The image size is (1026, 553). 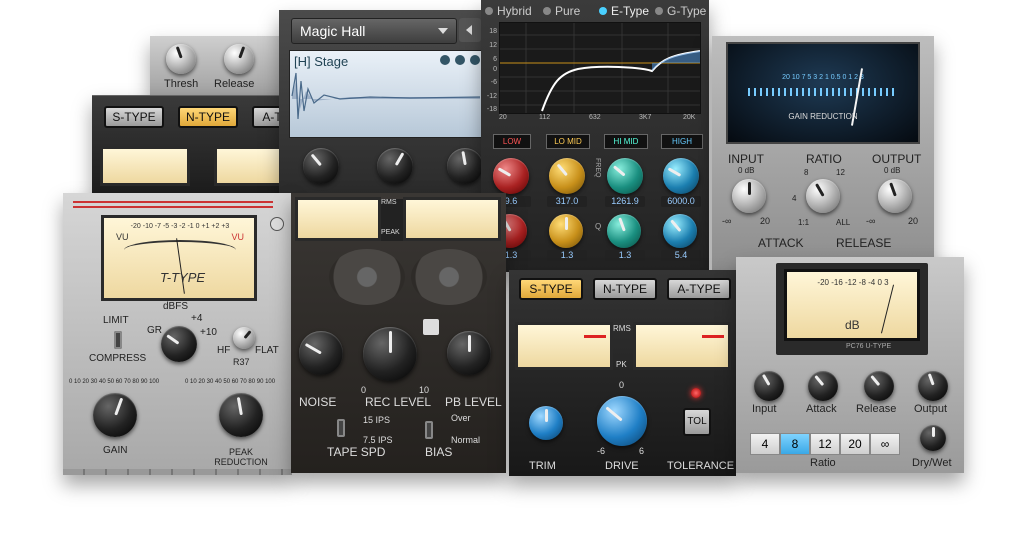 What do you see at coordinates (567, 176) in the screenshot?
I see `lomid-freq-knob` at bounding box center [567, 176].